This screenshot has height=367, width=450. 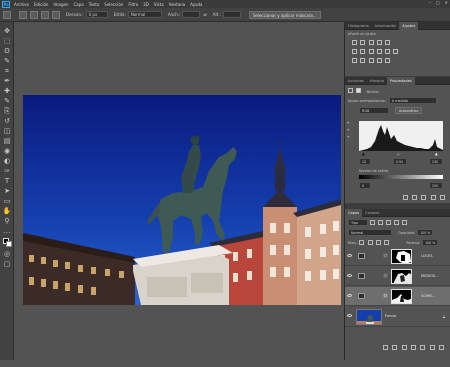 I want to click on trash-icon, so click(x=442, y=347).